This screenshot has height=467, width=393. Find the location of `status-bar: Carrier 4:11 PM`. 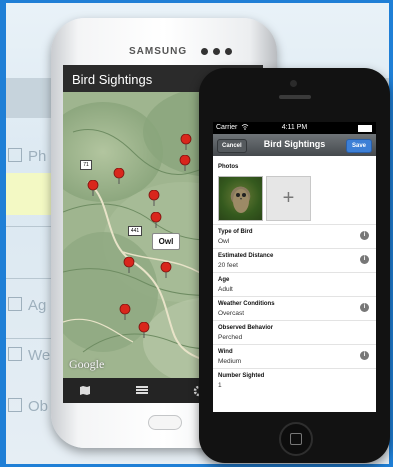

status-bar: Carrier 4:11 PM is located at coordinates (294, 128).